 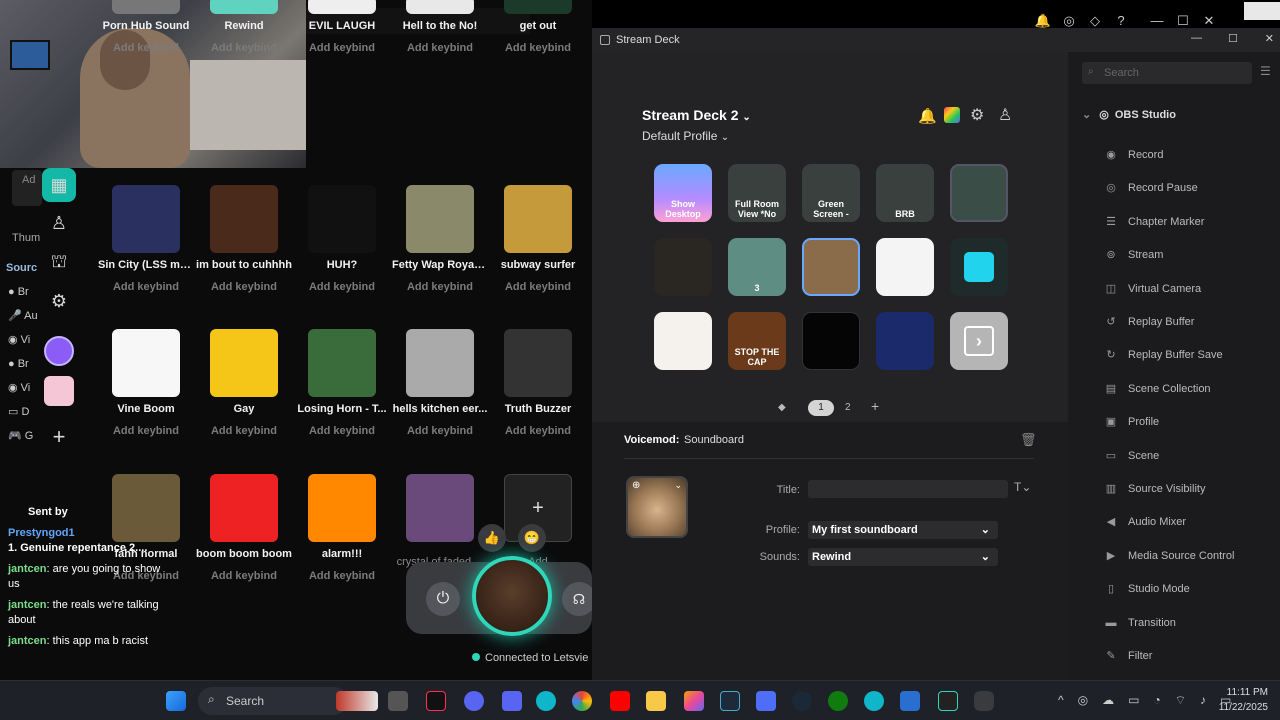 What do you see at coordinates (538, 383) in the screenshot?
I see `sound-tile: Truth Buzzer Add keybind` at bounding box center [538, 383].